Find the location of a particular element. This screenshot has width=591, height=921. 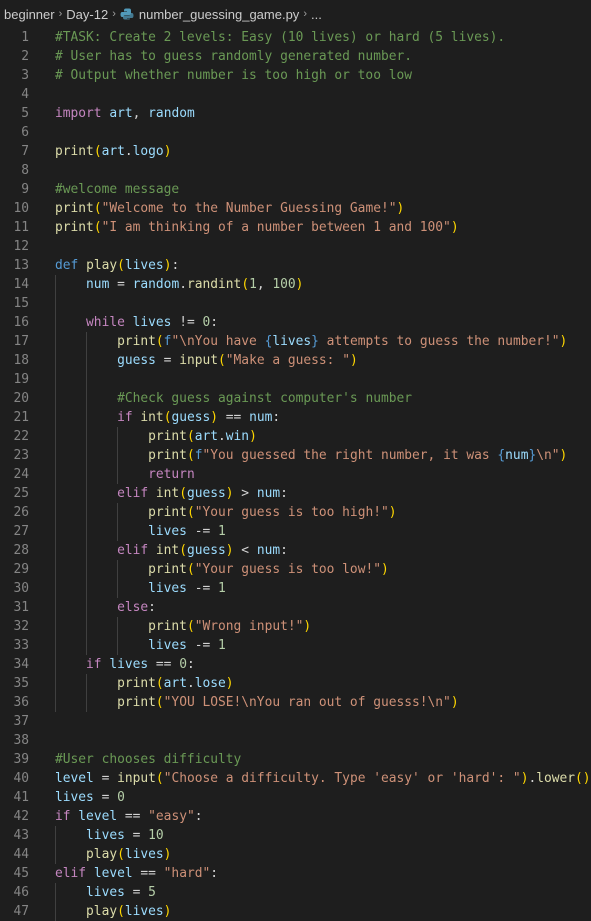

code-line: 45 elif level == "hard": is located at coordinates (295, 873).